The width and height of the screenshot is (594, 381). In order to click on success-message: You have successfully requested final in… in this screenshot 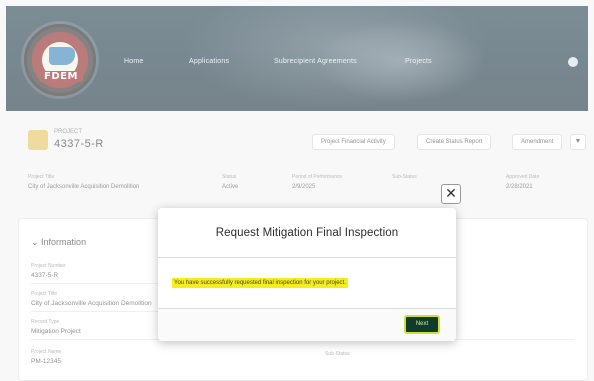, I will do `click(260, 283)`.